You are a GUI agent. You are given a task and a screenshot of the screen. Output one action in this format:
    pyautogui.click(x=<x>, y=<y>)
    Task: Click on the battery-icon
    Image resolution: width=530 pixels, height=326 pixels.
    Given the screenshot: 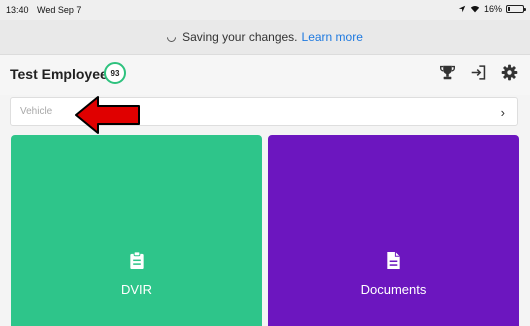 What is the action you would take?
    pyautogui.click(x=516, y=9)
    